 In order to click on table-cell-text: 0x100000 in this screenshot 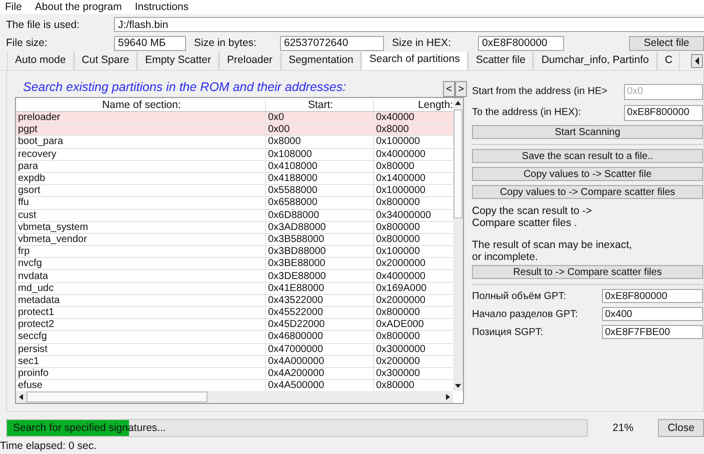, I will do `click(398, 252)`.